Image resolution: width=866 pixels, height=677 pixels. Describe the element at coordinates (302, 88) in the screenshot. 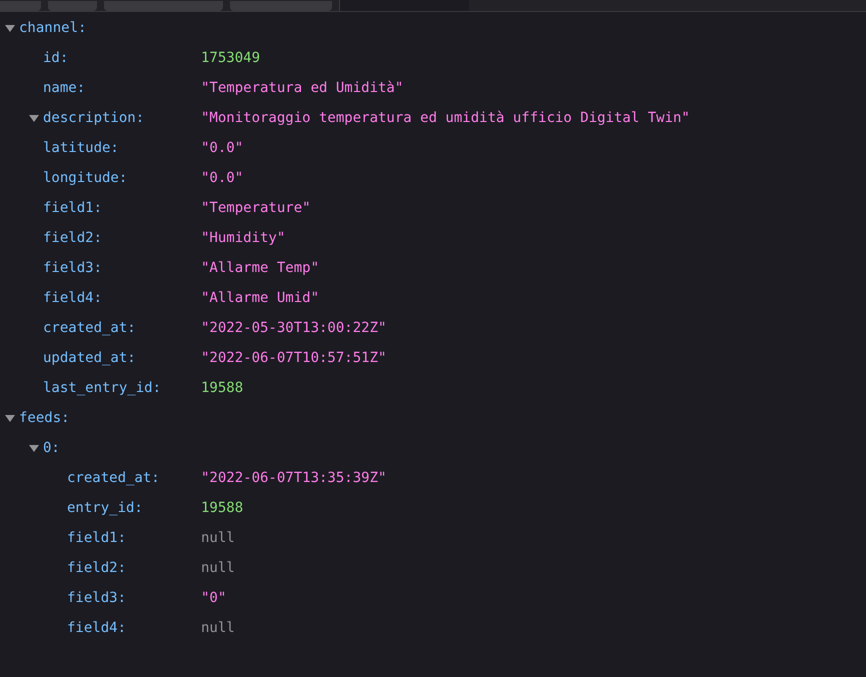

I see `property-value: "Temperatura ed Umidità"` at that location.